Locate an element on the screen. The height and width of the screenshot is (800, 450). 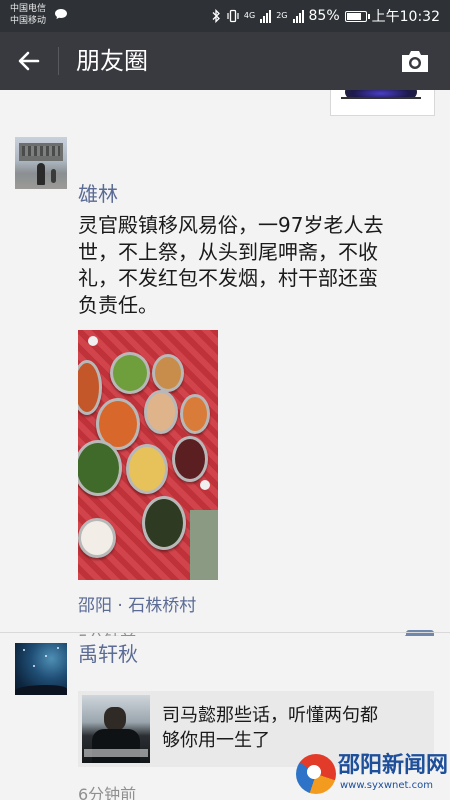
post-time: 6分钟前 is located at coordinates (107, 792).